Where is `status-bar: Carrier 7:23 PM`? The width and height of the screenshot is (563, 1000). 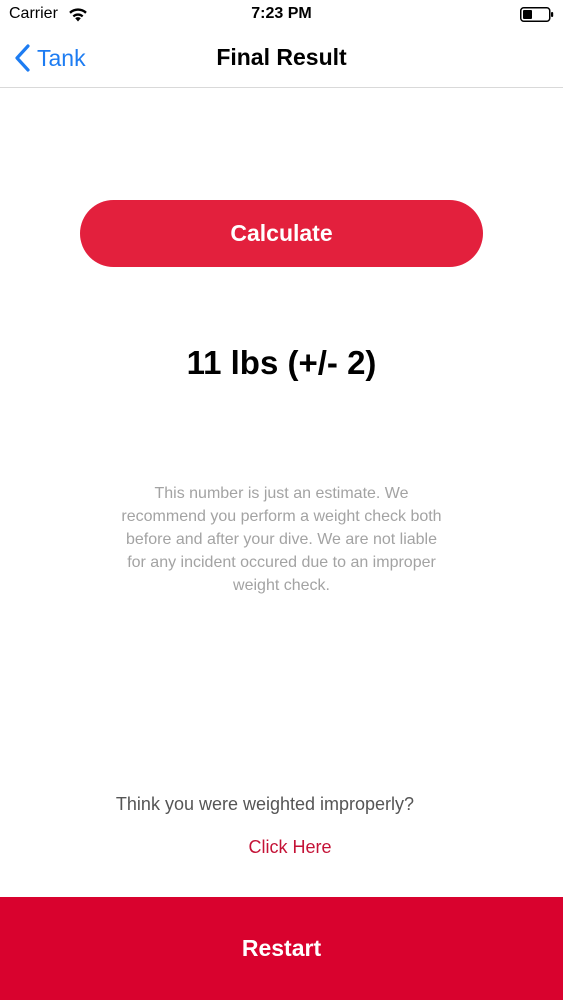 status-bar: Carrier 7:23 PM is located at coordinates (281, 15).